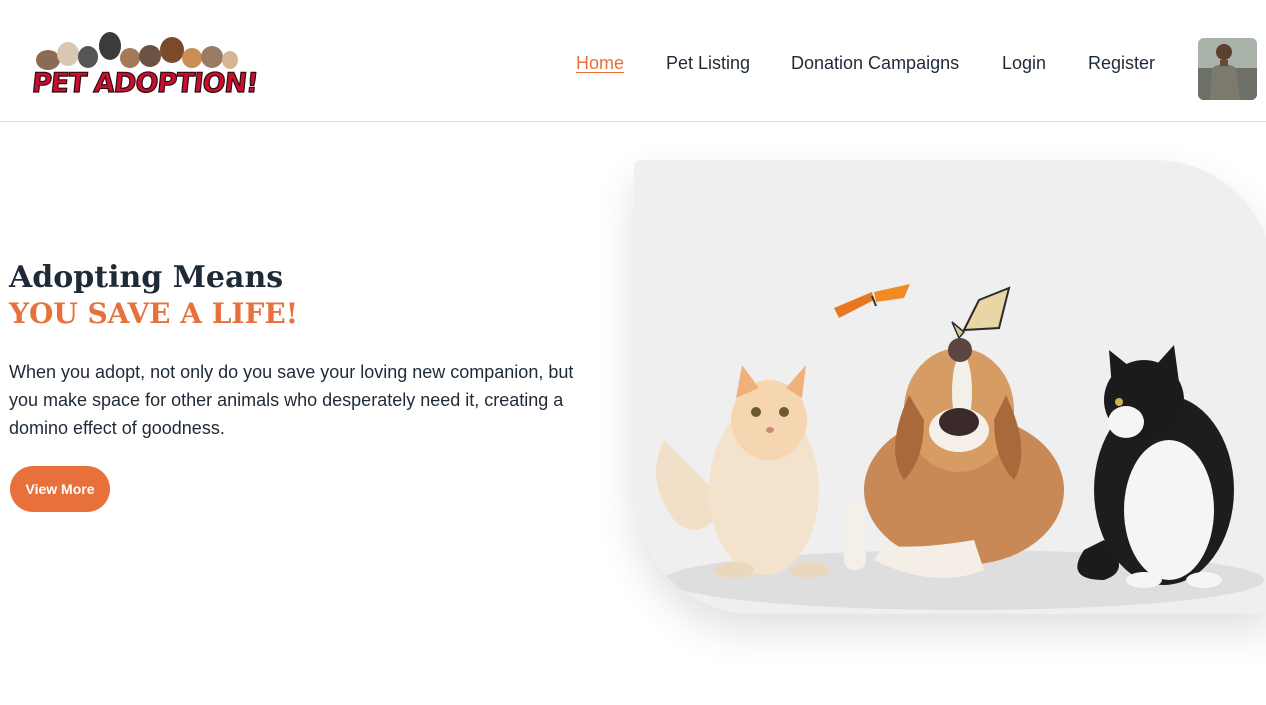 The height and width of the screenshot is (705, 1266). I want to click on avatar-person-image, so click(1227, 69).